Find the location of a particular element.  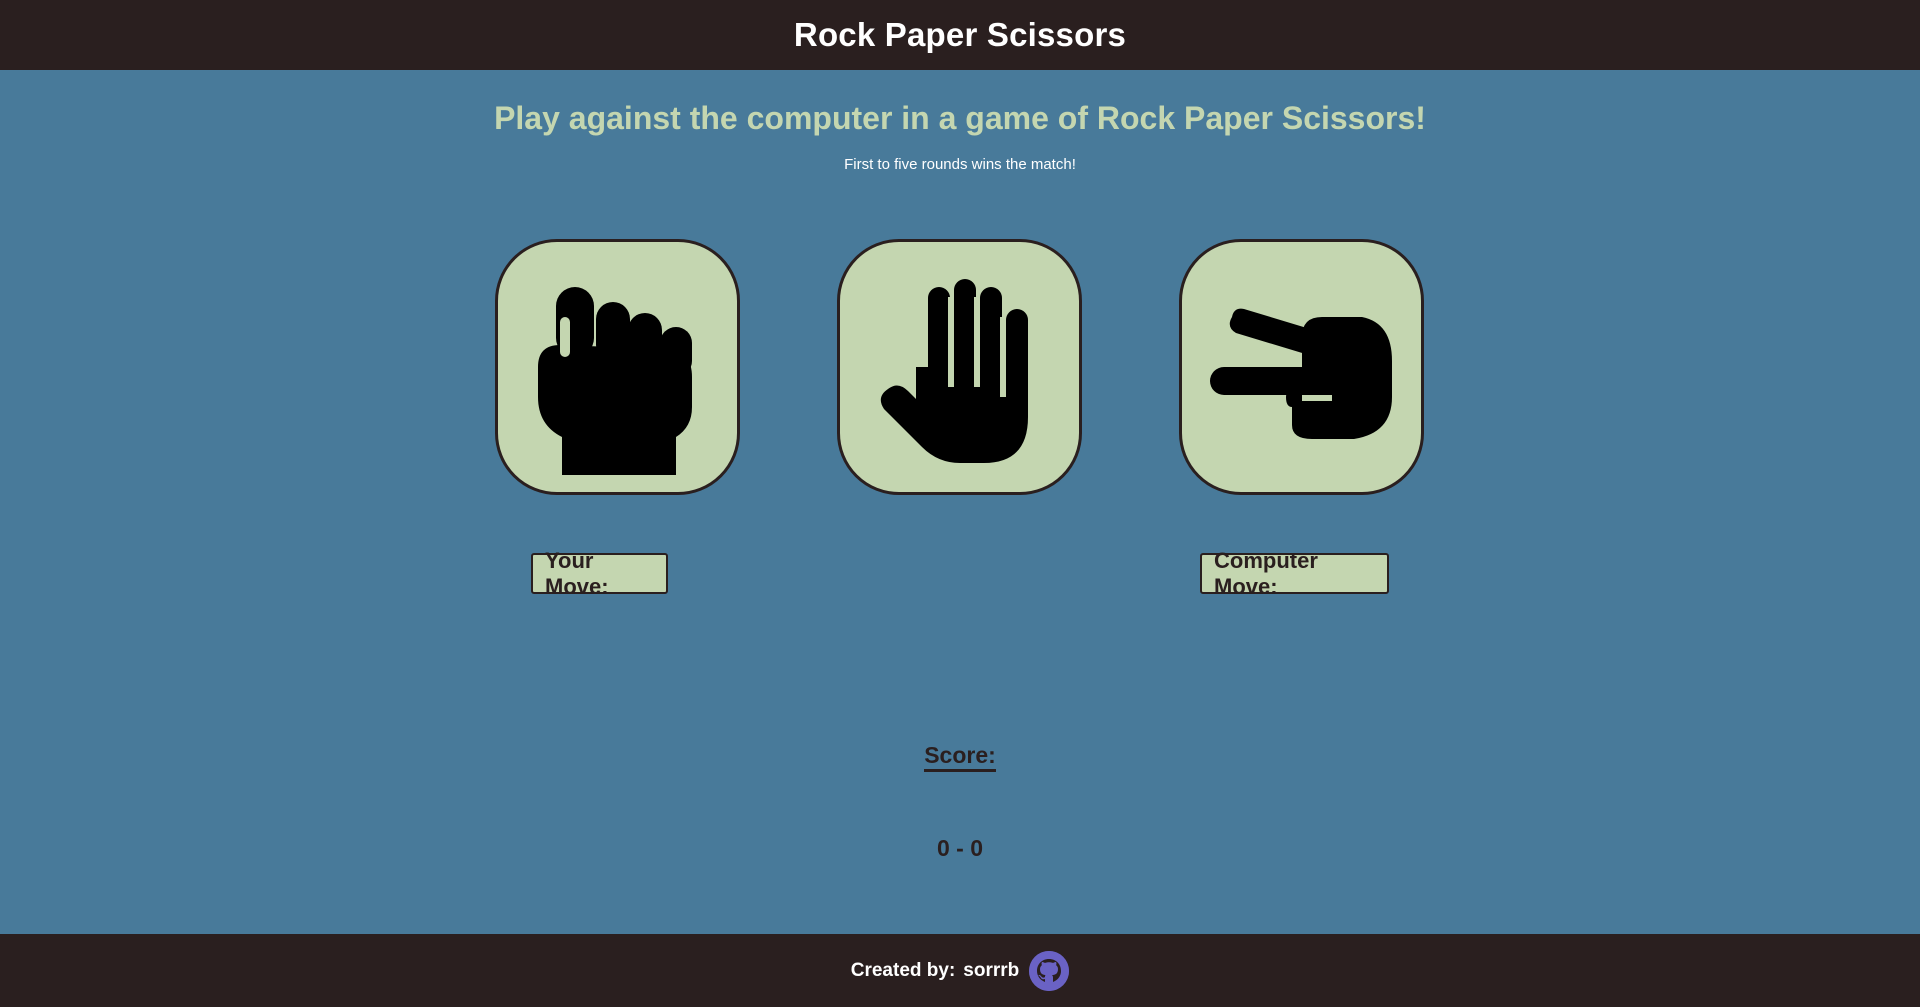

top-bar: Rock Paper Scissors is located at coordinates (960, 35).